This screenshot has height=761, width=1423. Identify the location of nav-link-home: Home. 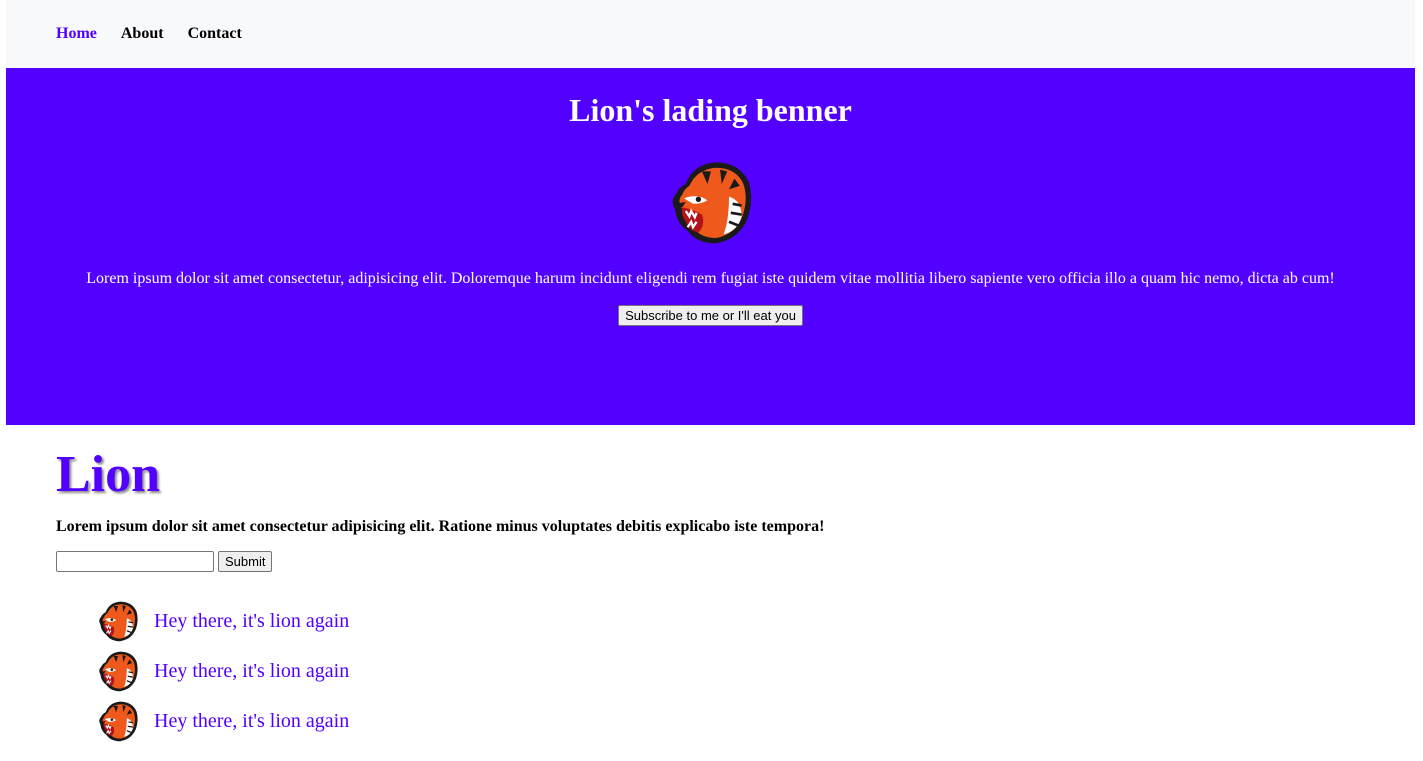
(76, 34).